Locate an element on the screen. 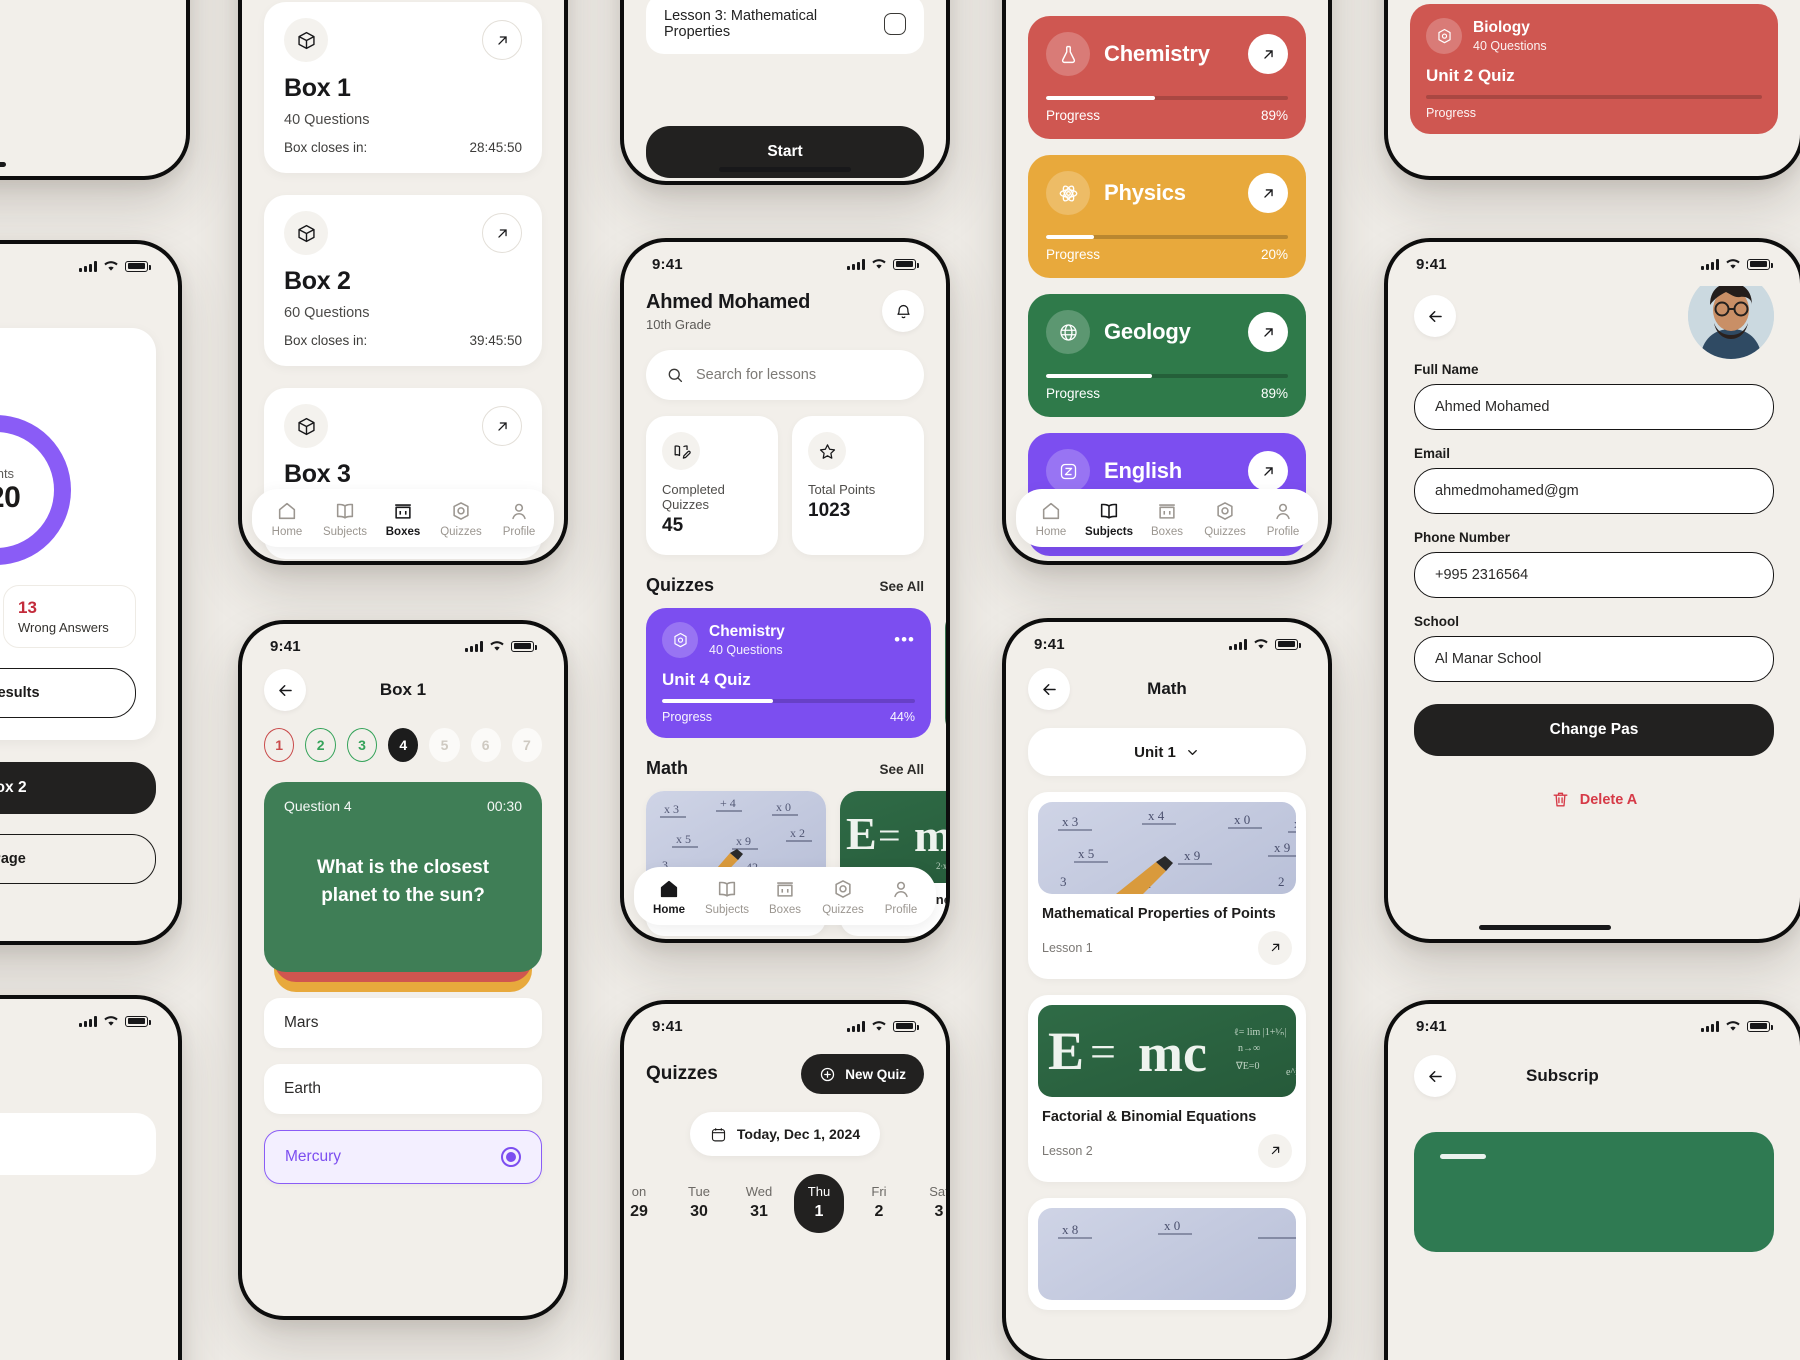  pager-item-current: 4 is located at coordinates (403, 745).